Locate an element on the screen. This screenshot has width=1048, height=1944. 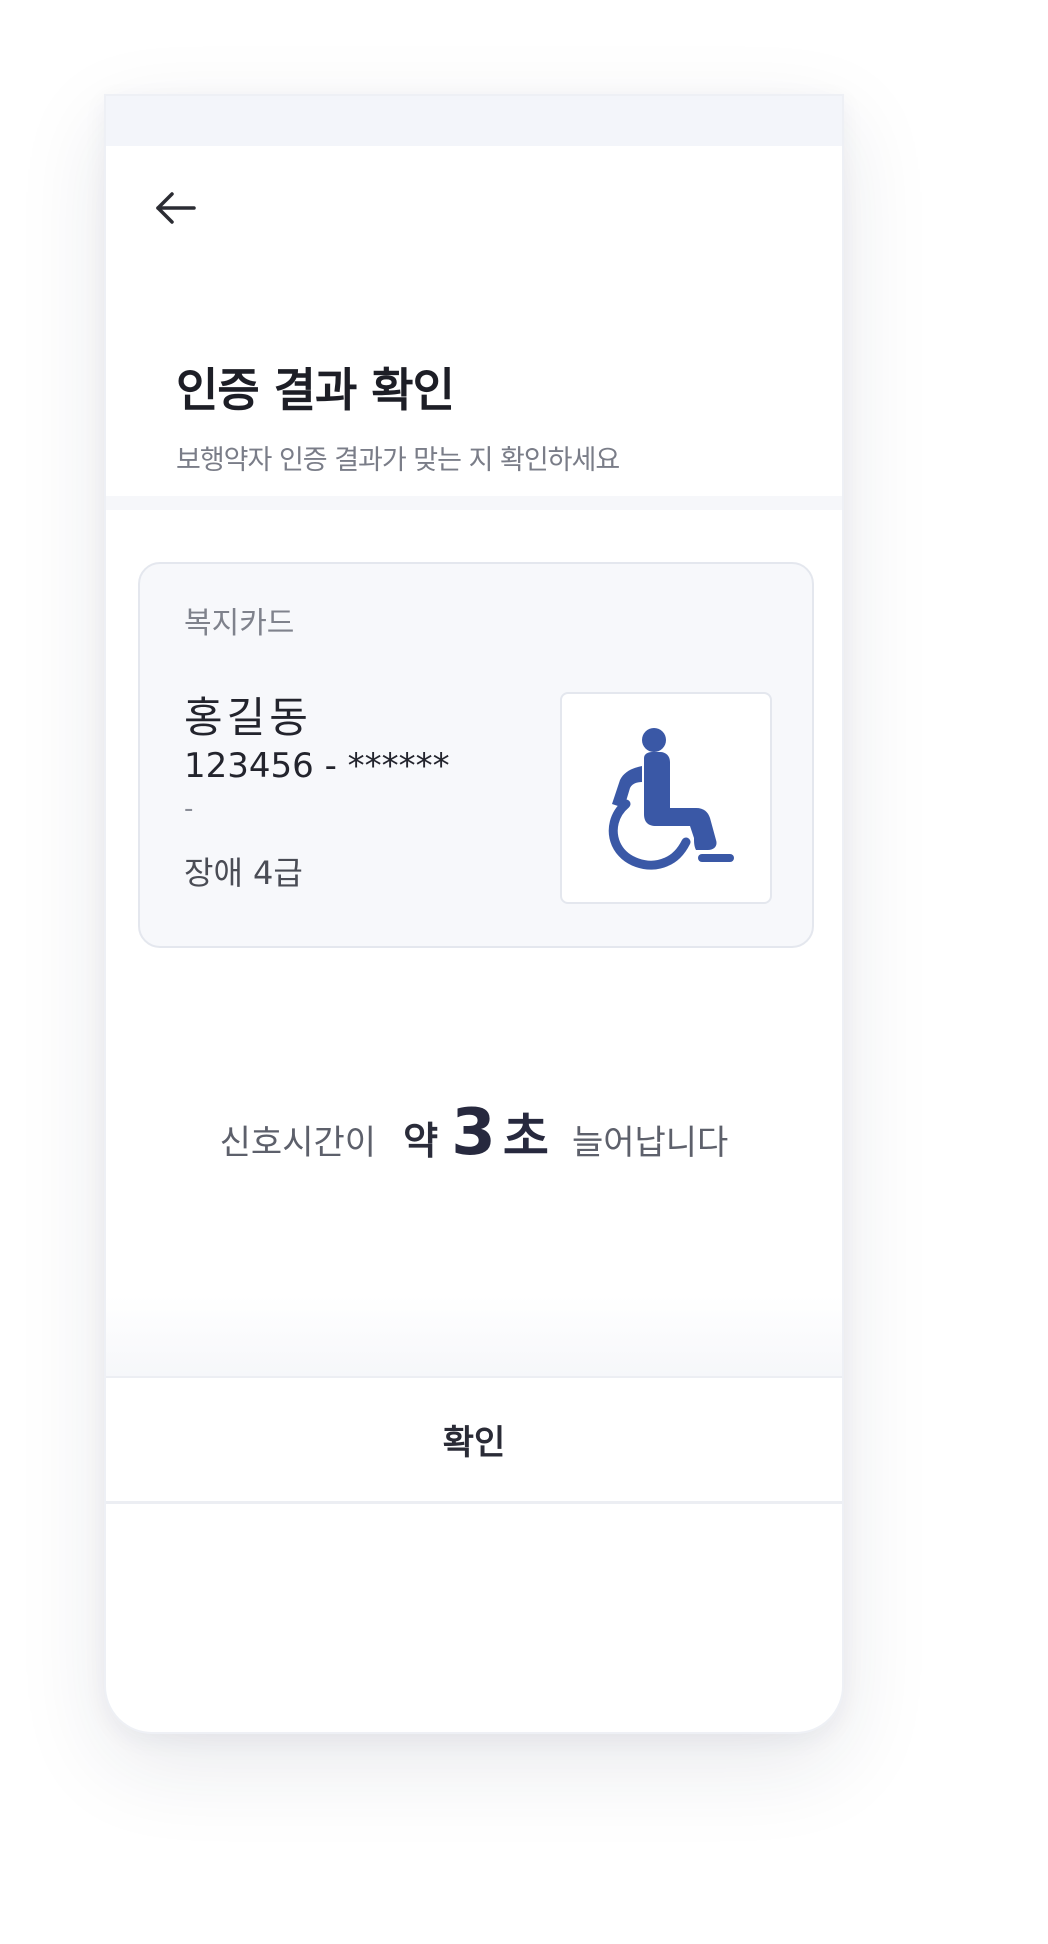
disability-grade: 장애 4급 is located at coordinates (243, 873).